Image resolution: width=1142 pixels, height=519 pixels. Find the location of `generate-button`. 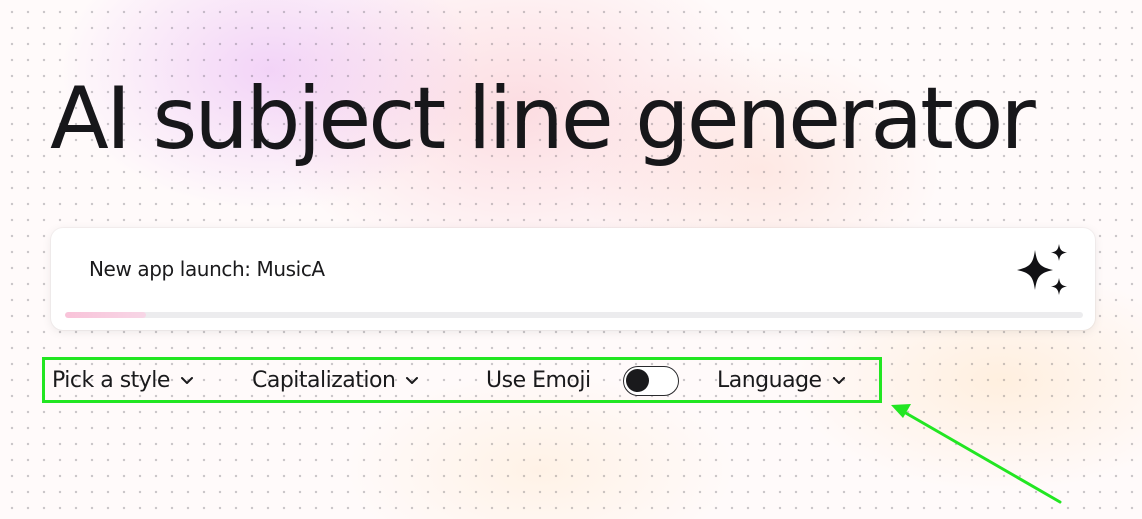

generate-button is located at coordinates (1043, 274).